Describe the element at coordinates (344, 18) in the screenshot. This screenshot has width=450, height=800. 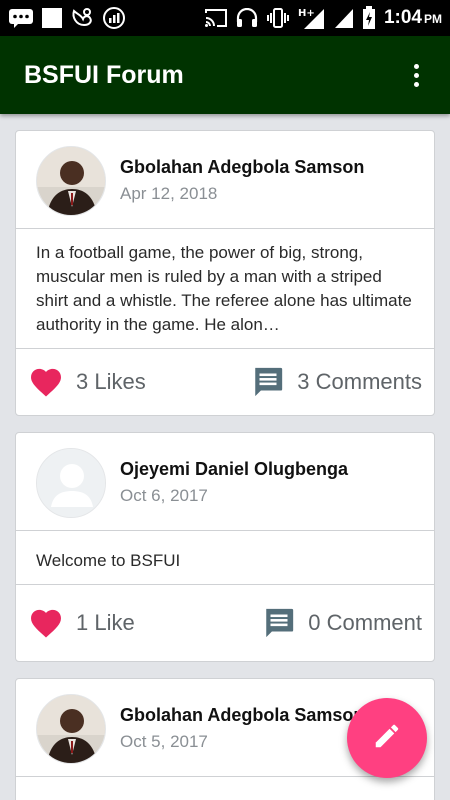
I see `signal-bars-icon` at that location.